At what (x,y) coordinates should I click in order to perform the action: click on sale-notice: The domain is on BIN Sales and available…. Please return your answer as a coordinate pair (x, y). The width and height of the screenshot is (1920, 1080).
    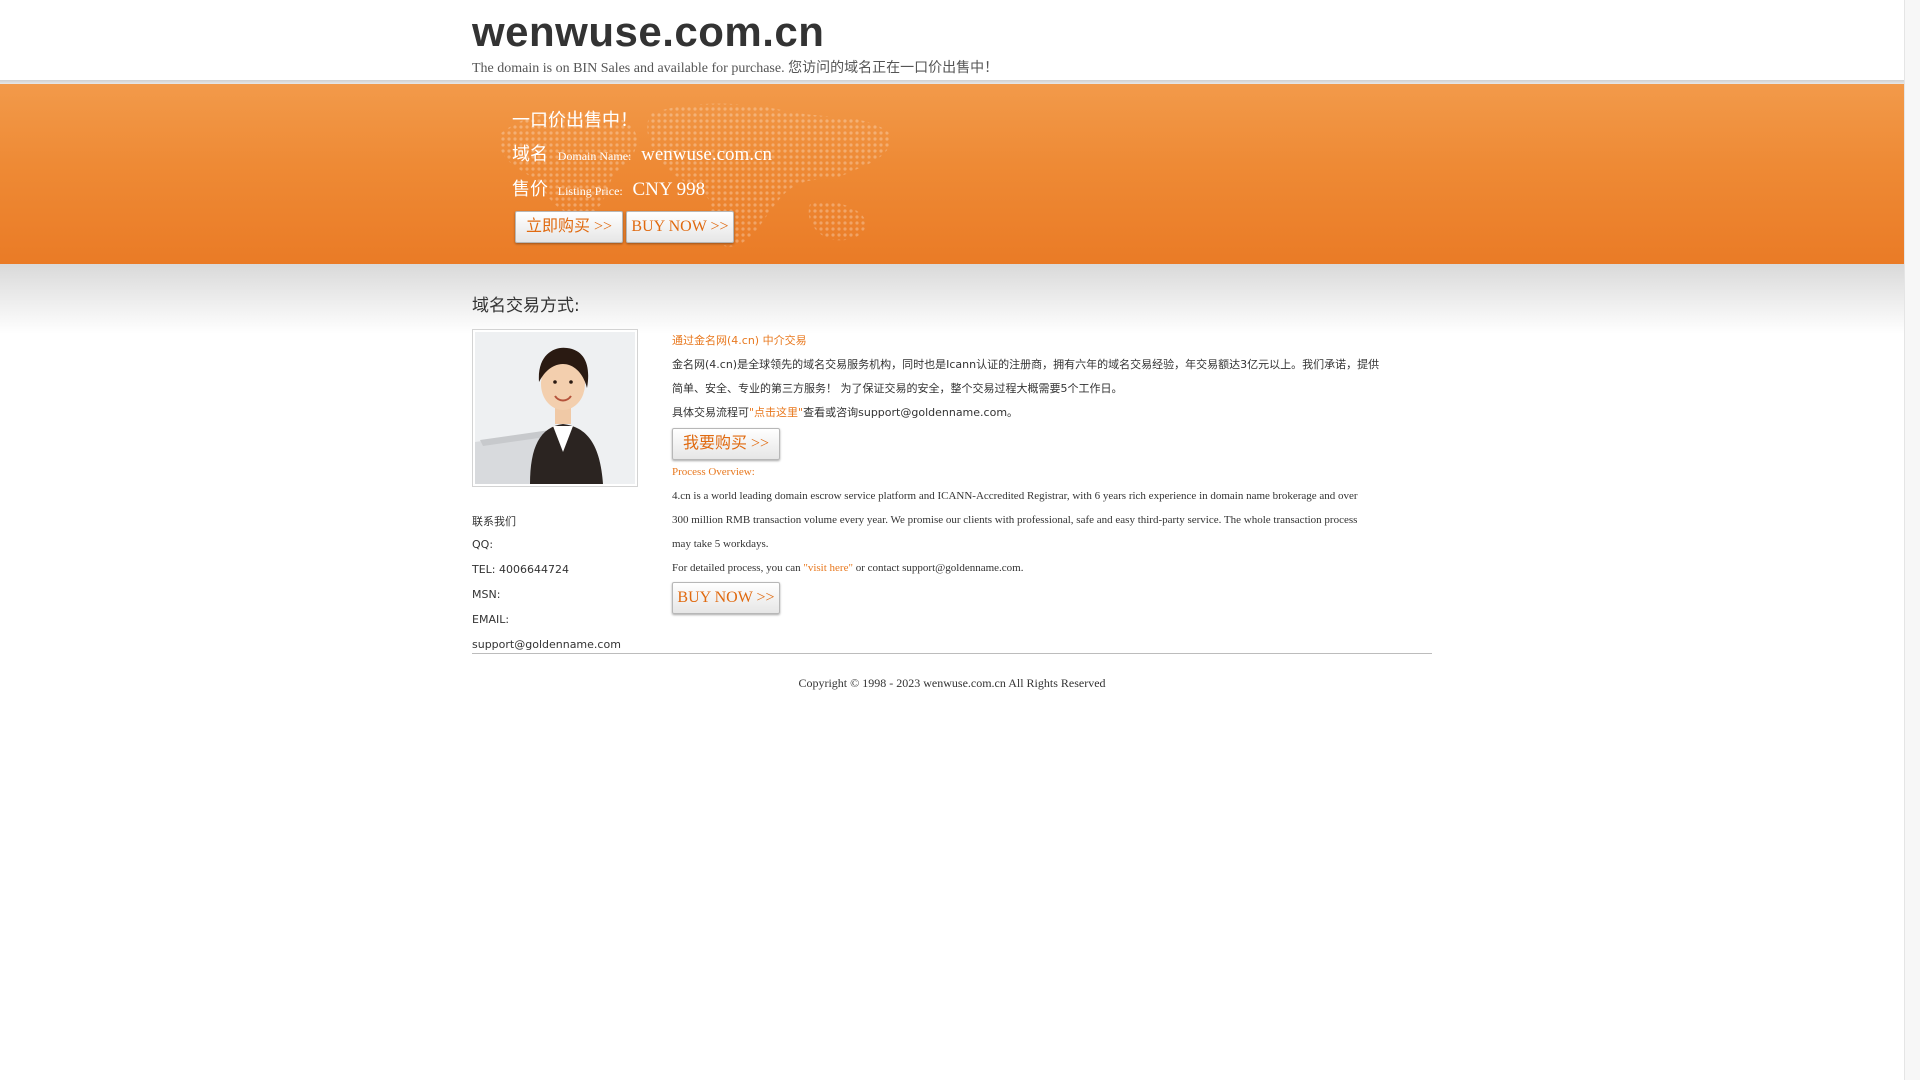
    Looking at the image, I should click on (735, 68).